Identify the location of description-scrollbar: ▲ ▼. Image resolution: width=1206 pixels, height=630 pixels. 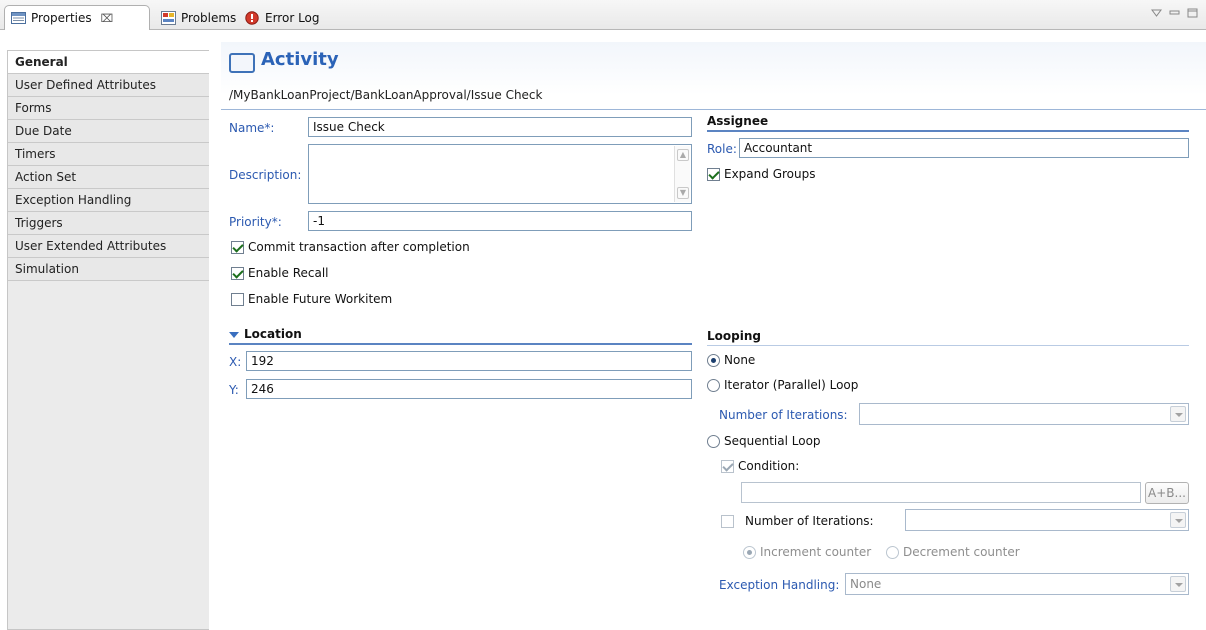
(682, 174).